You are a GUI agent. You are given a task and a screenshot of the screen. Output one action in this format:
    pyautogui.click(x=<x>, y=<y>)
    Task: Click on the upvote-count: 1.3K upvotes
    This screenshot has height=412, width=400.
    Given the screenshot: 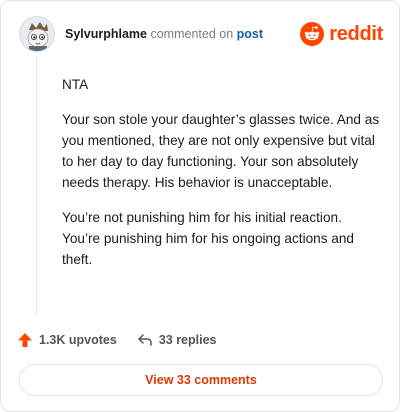 What is the action you would take?
    pyautogui.click(x=78, y=340)
    